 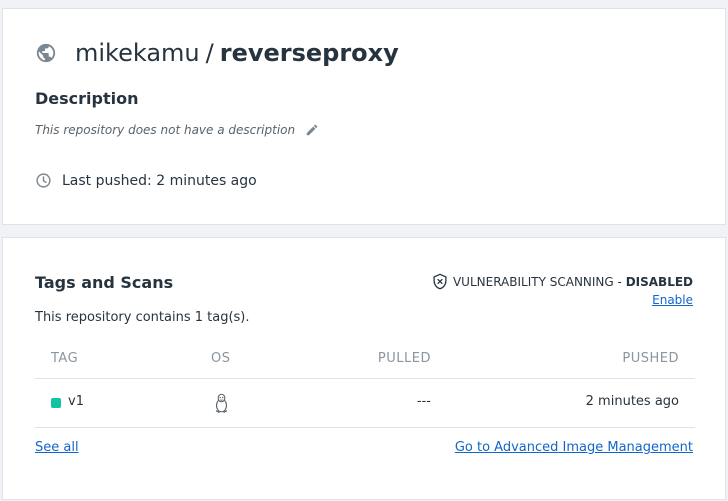 What do you see at coordinates (650, 358) in the screenshot?
I see `column-header-pushed: PUSHED` at bounding box center [650, 358].